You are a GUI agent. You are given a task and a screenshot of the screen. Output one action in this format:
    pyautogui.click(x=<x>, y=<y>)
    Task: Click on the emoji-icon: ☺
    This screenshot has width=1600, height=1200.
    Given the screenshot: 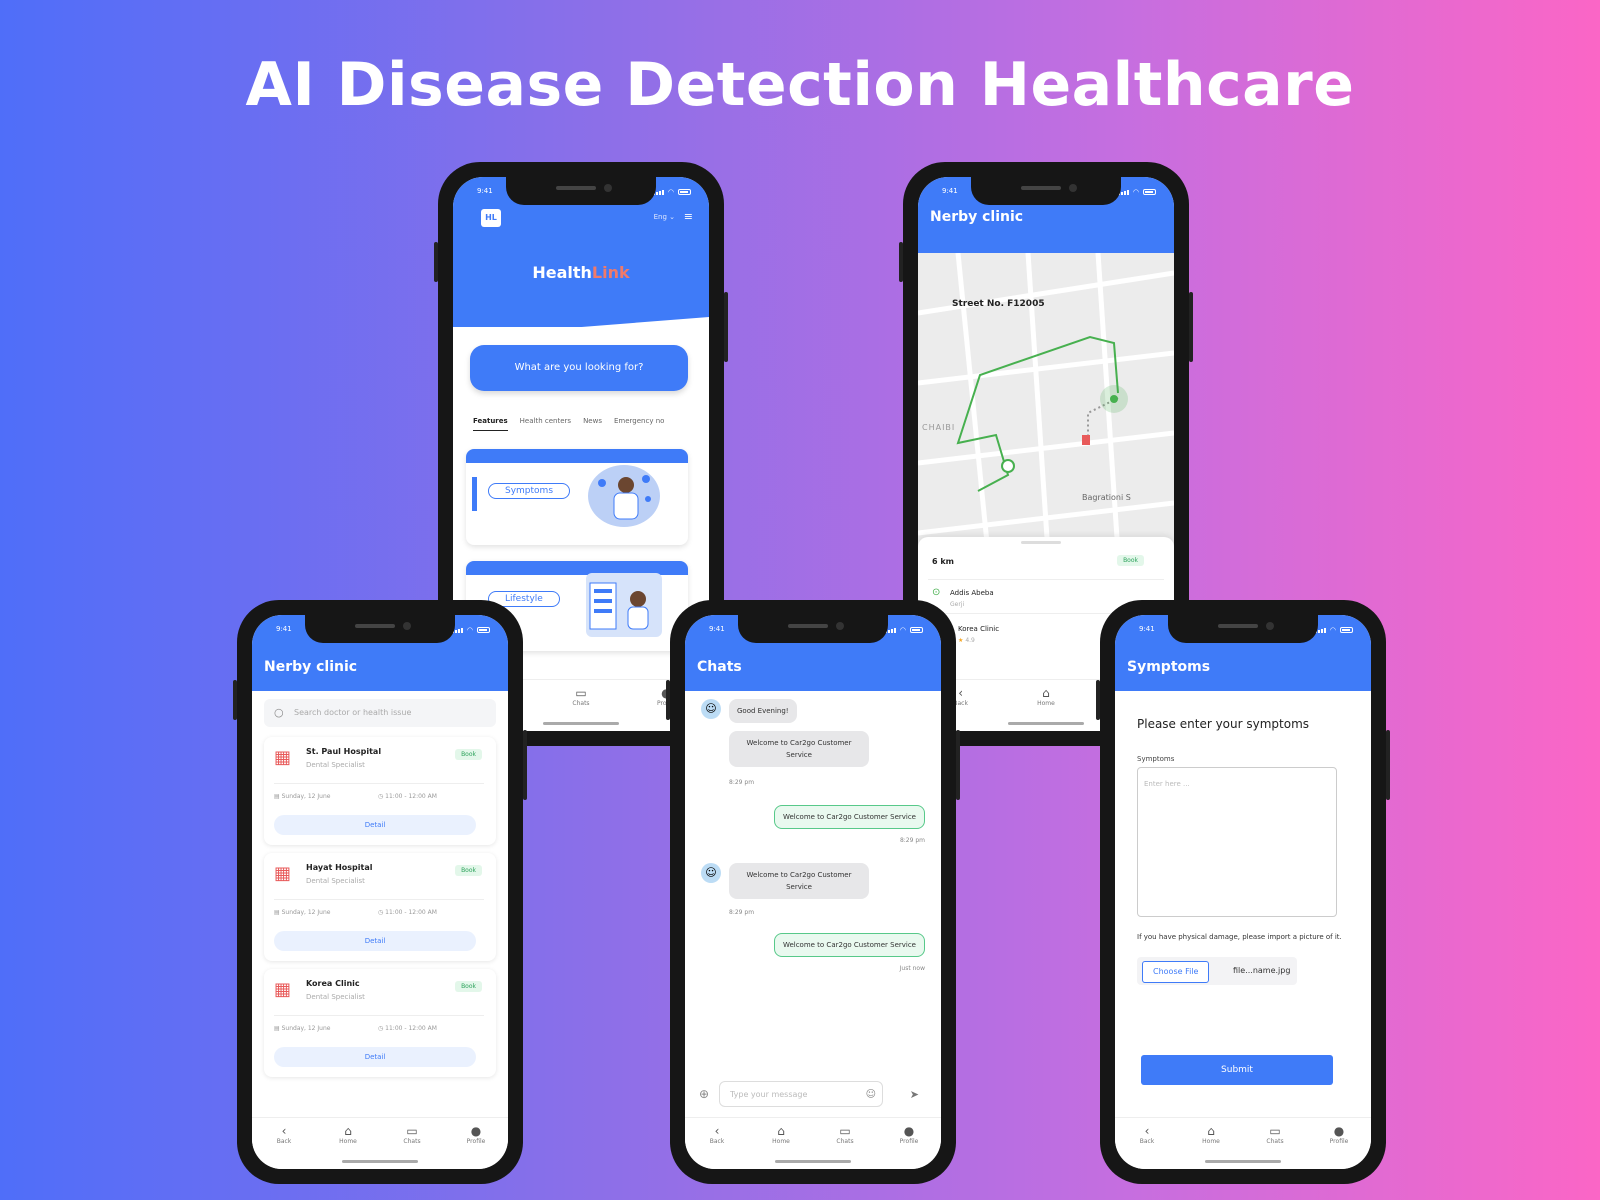 What is the action you would take?
    pyautogui.click(x=871, y=1095)
    